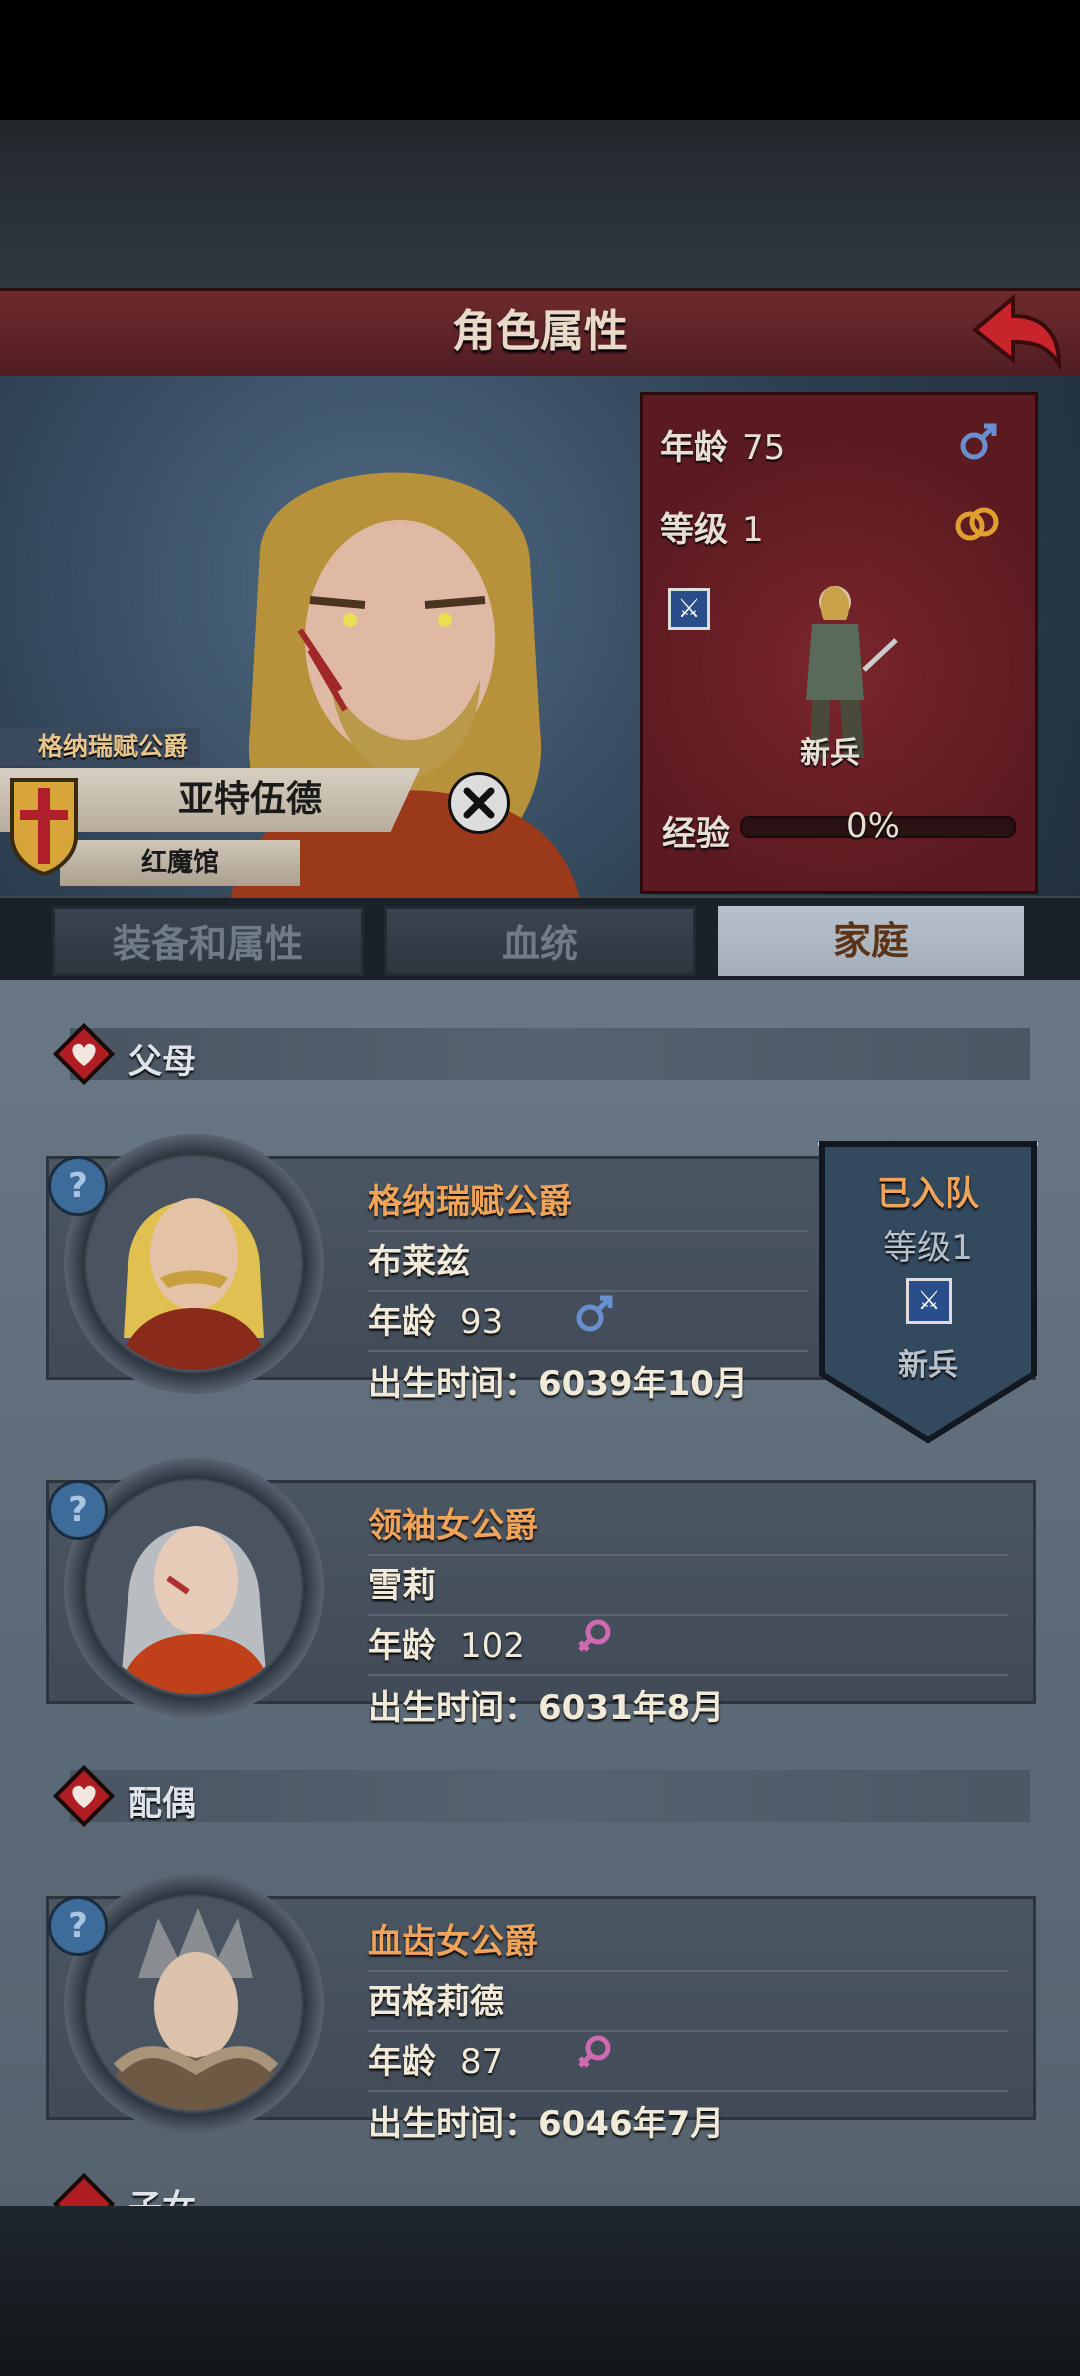 The image size is (1080, 2376). What do you see at coordinates (546, 2124) in the screenshot?
I see `spouse-birth: 出生时间：6046年7月` at bounding box center [546, 2124].